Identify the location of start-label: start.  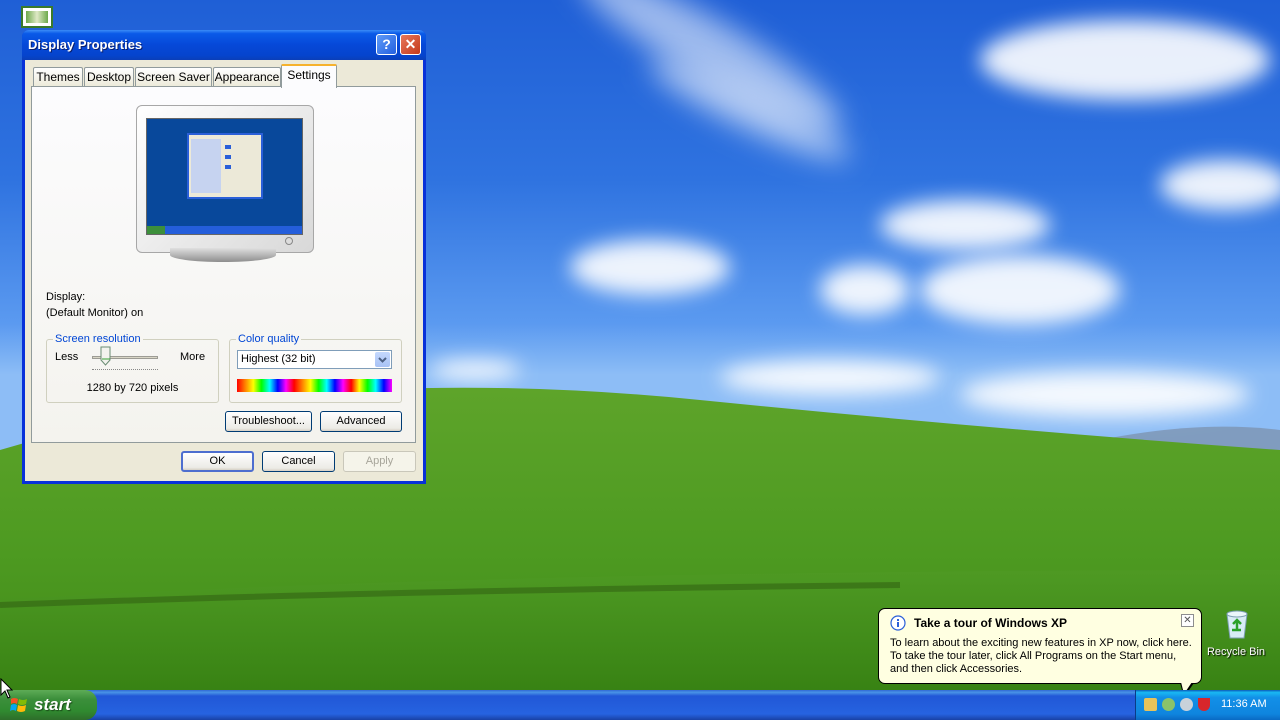
(52, 704).